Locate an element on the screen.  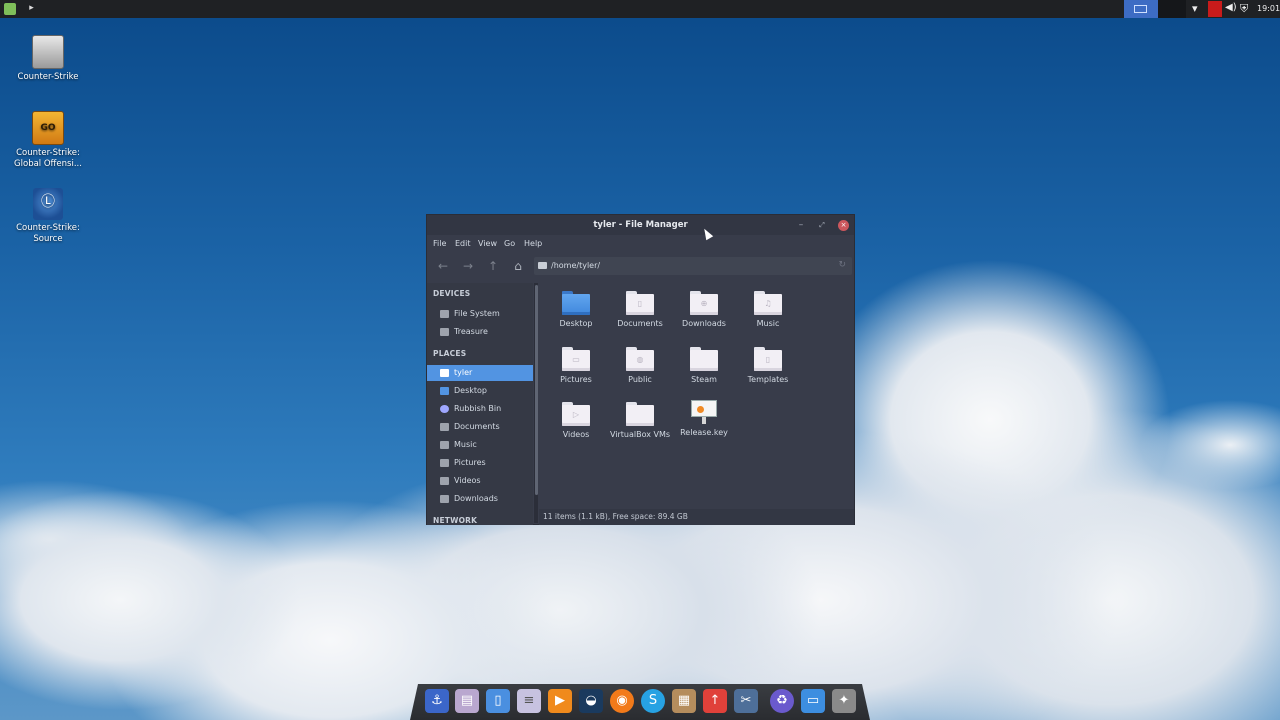
desktop-icon-css: Ⓛ Counter-Strike: Source is located at coordinates (48, 216).